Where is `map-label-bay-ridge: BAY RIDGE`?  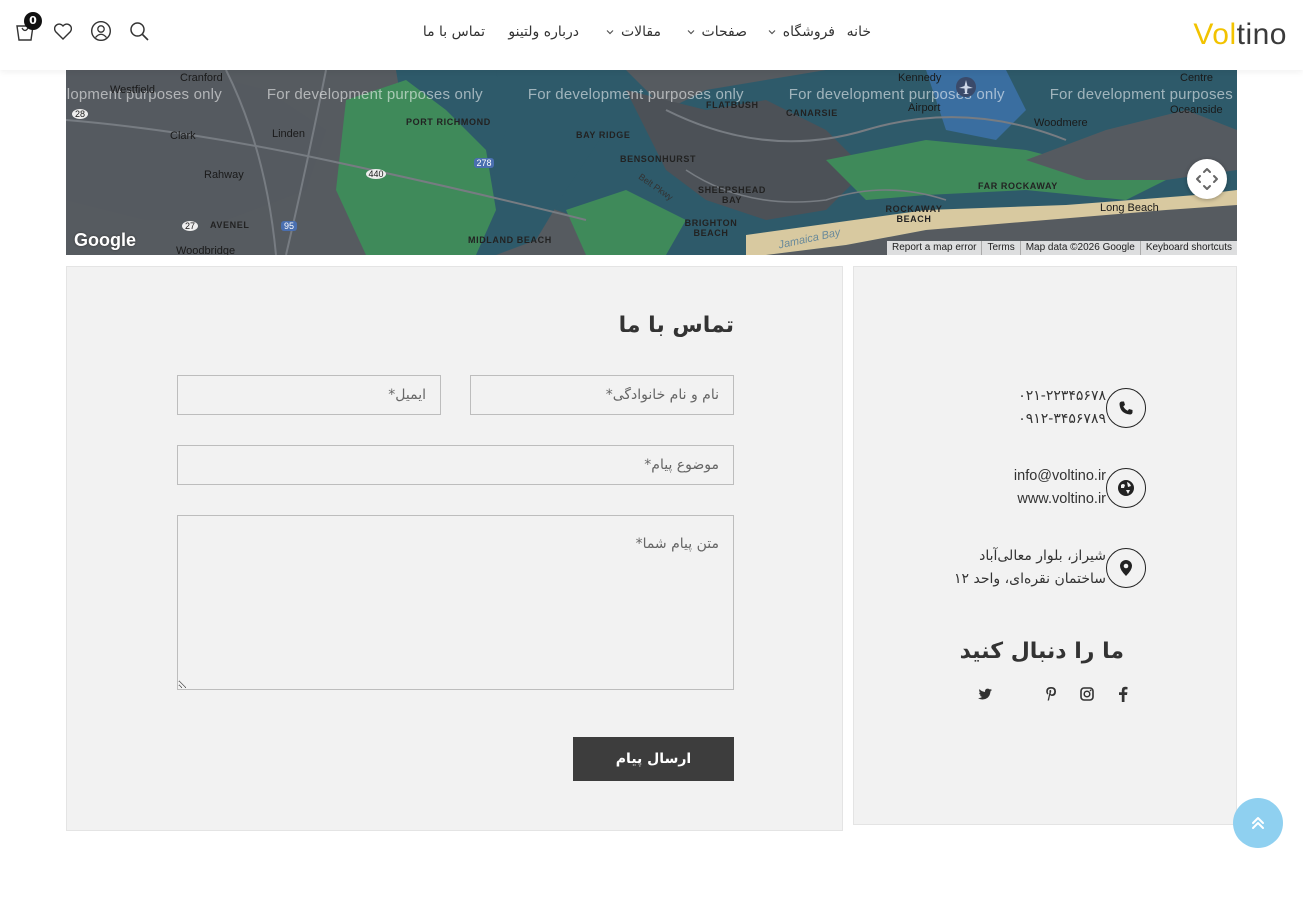 map-label-bay-ridge: BAY RIDGE is located at coordinates (603, 135).